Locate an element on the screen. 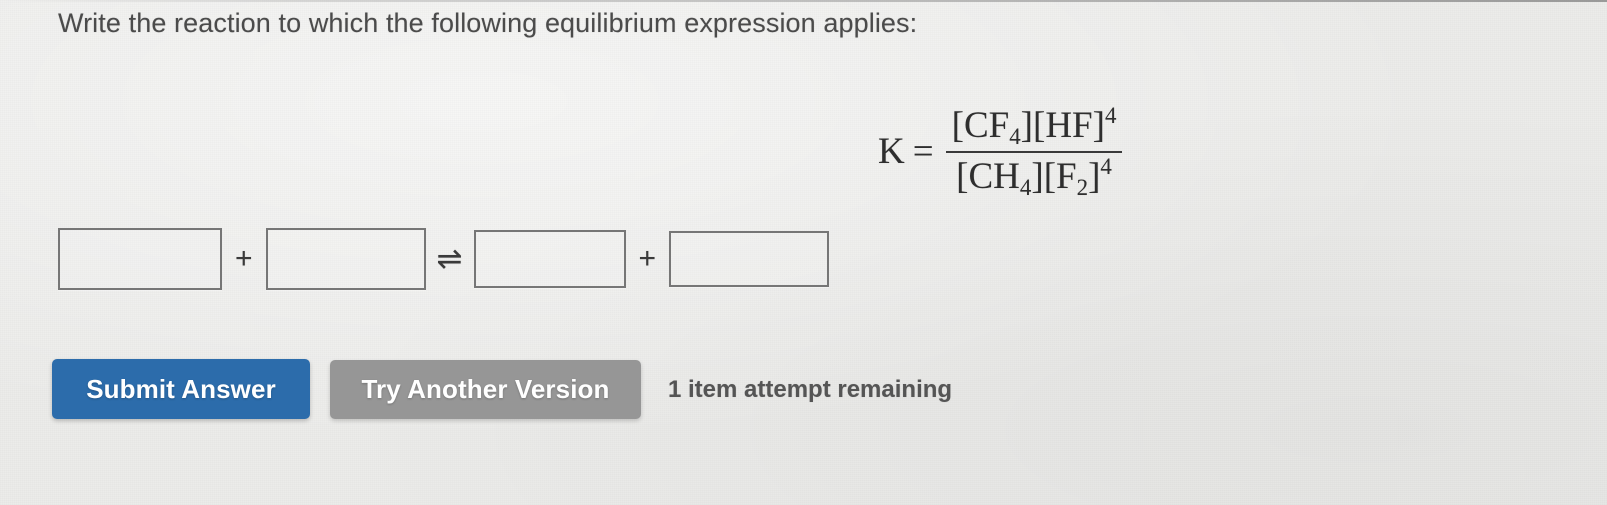  equilibrium-expression: K = [CF4][HF]4 [CH4][F2]4 is located at coordinates (1000, 151).